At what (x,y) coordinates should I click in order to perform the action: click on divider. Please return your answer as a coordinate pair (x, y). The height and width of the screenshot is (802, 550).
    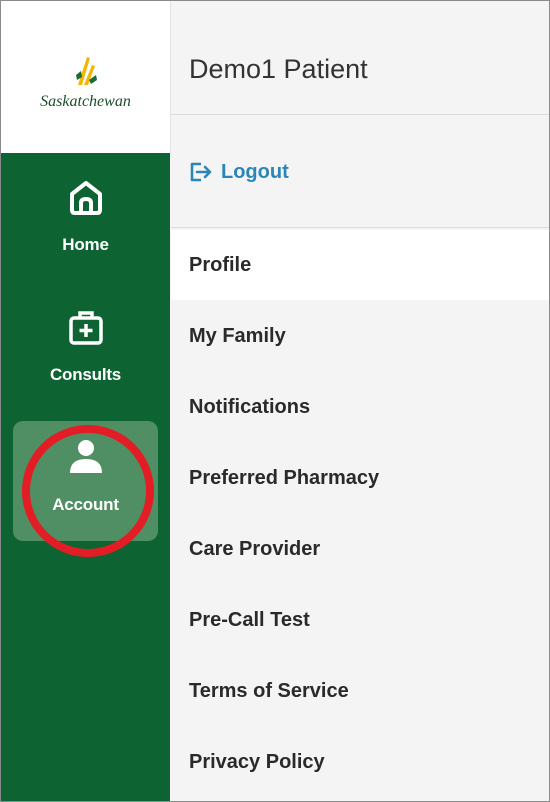
    Looking at the image, I should click on (360, 227).